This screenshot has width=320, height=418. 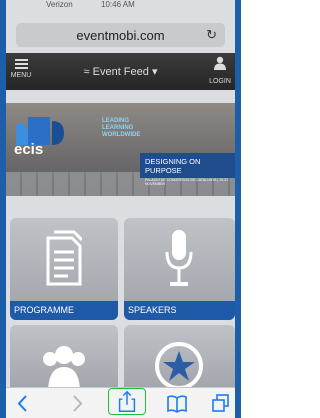 I want to click on carrier-label: Verizon, so click(x=59, y=4).